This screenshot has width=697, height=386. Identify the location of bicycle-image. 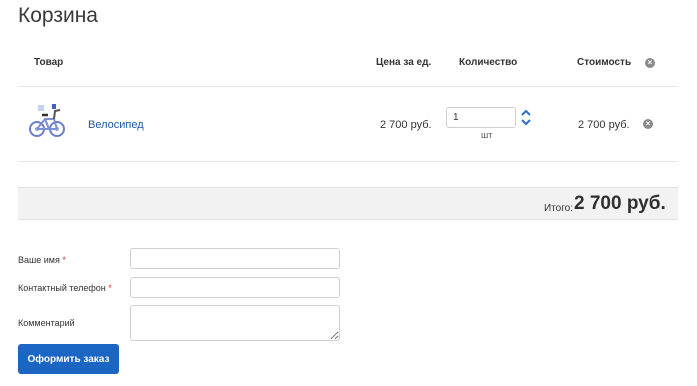
(47, 121).